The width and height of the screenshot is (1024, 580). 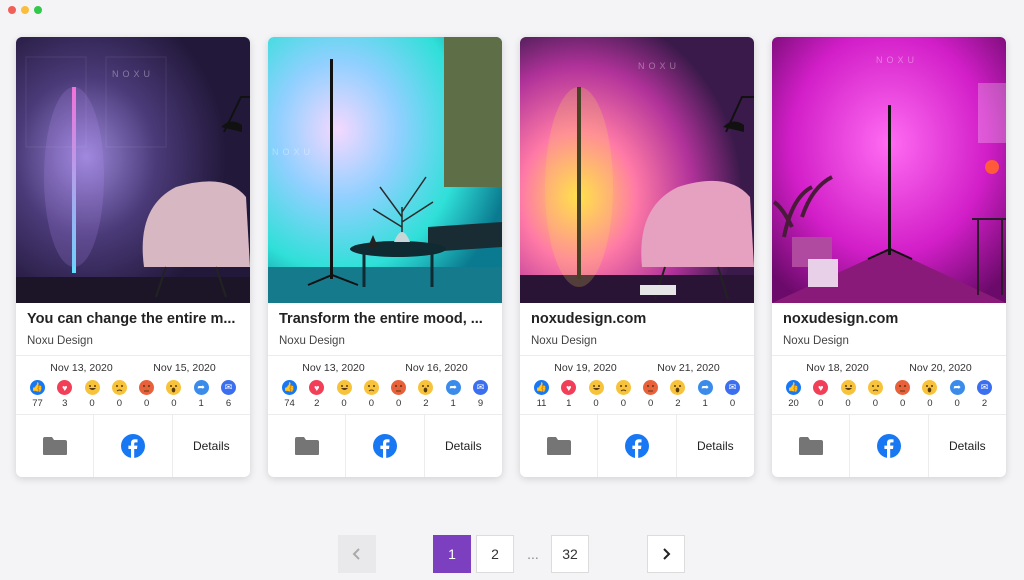 I want to click on next-page-button, so click(x=666, y=554).